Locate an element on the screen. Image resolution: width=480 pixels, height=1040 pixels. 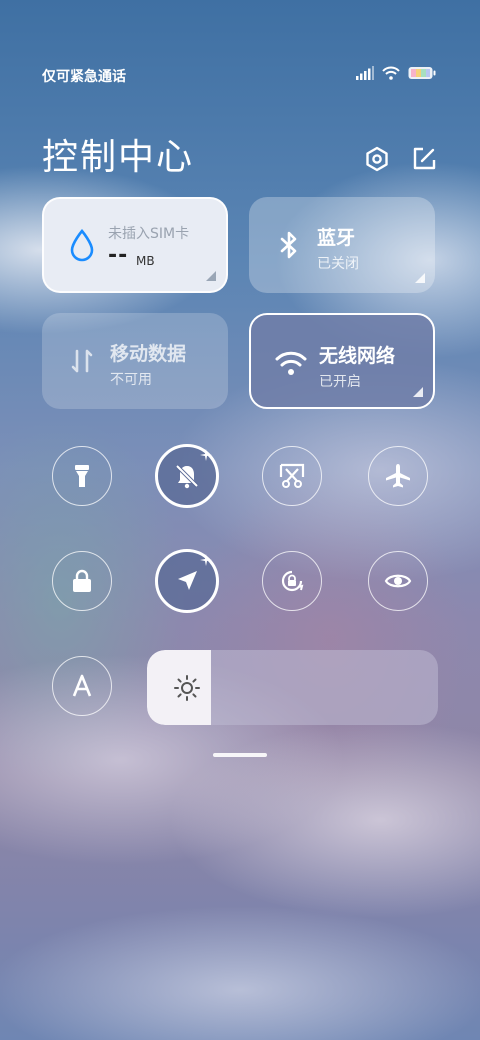
airplane-icon is located at coordinates (398, 476).